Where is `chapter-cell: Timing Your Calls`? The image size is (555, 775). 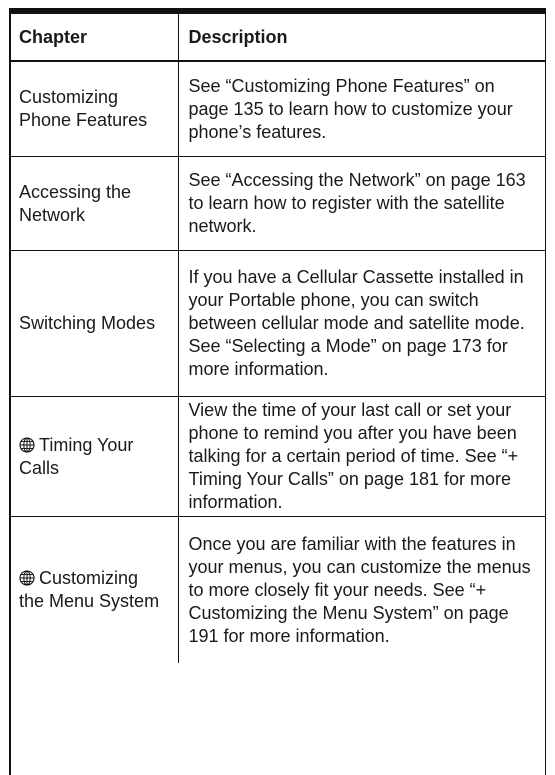
chapter-cell: Timing Your Calls is located at coordinates (93, 456).